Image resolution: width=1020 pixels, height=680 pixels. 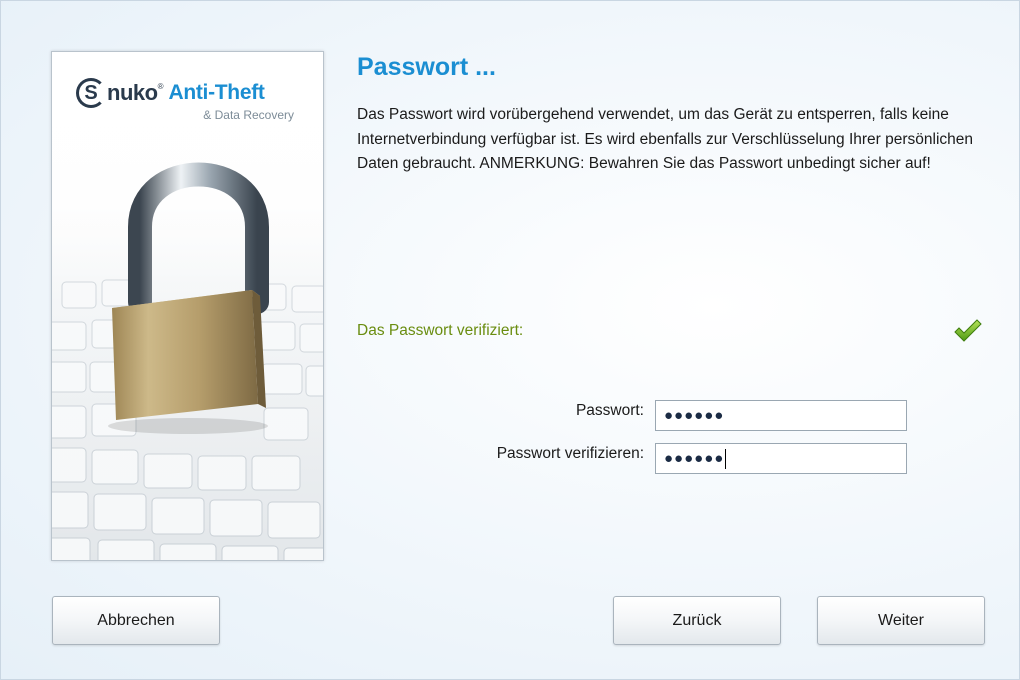 I want to click on next-button: Weiter, so click(x=901, y=620).